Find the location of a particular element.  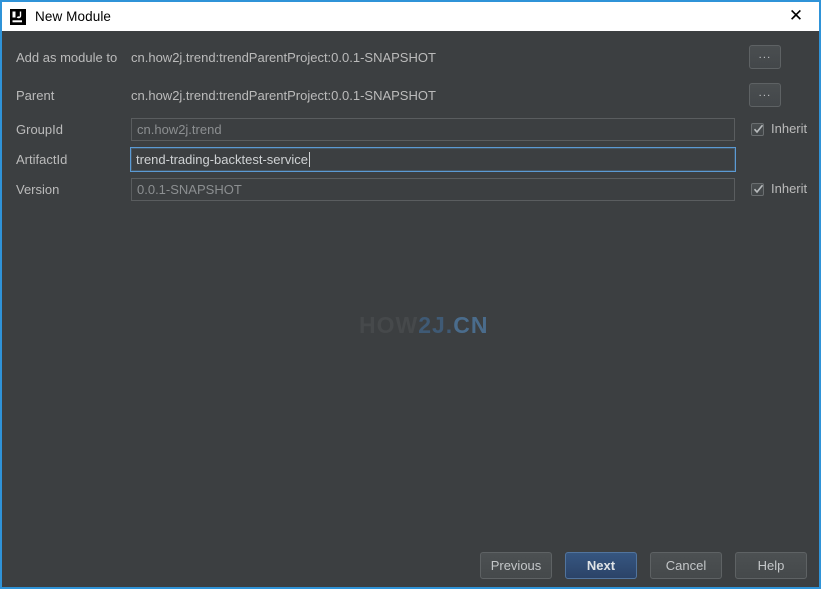

inherit-checkbox-groupid is located at coordinates (757, 129).